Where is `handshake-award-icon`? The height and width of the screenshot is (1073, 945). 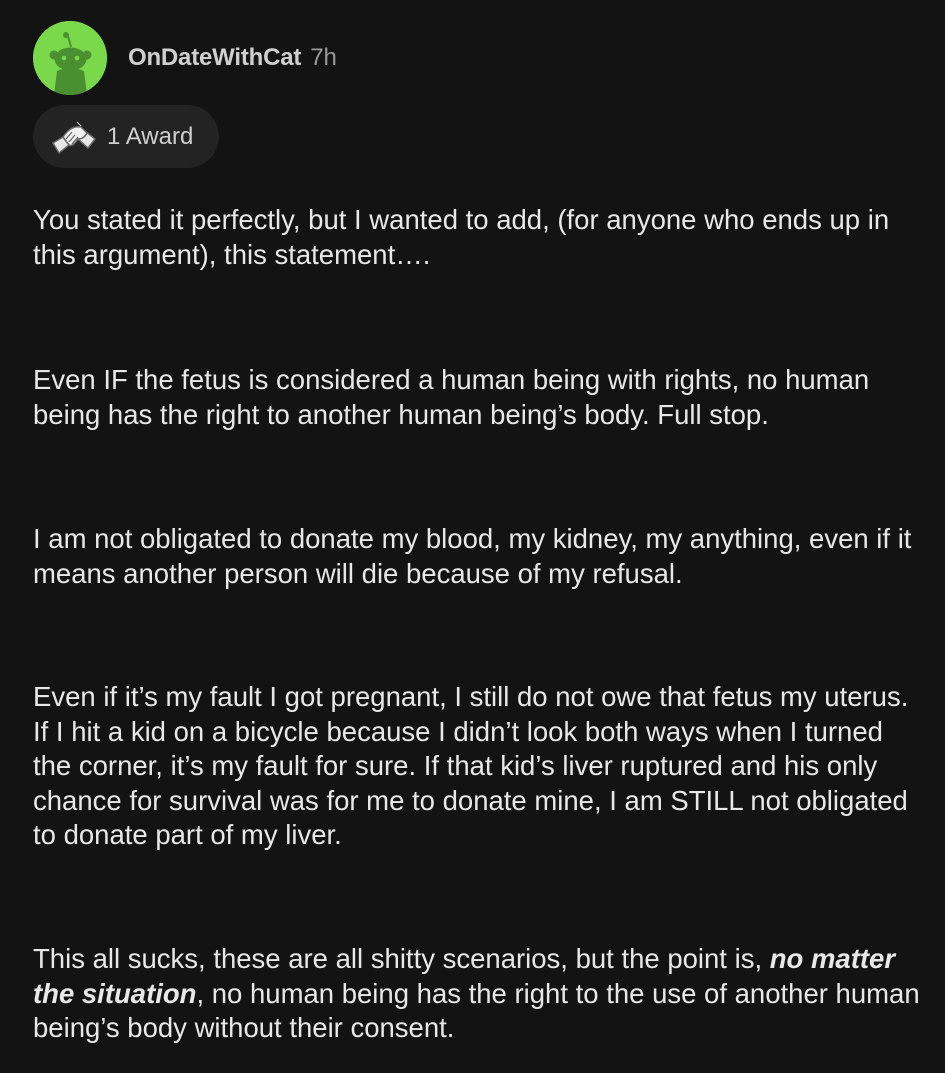
handshake-award-icon is located at coordinates (74, 137).